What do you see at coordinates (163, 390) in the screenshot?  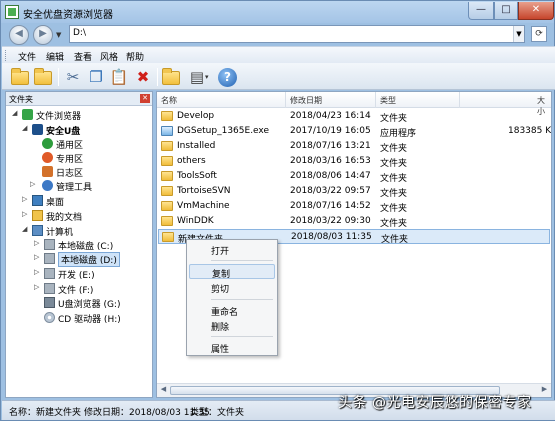 I see `scroll-left-icon: ◀` at bounding box center [163, 390].